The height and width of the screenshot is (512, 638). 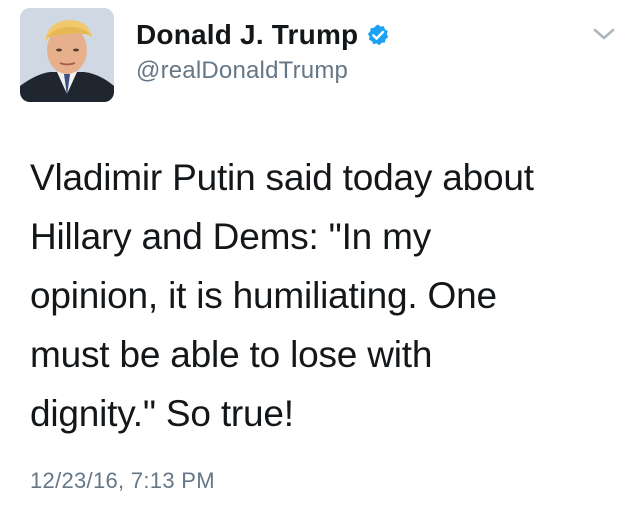 What do you see at coordinates (247, 35) in the screenshot?
I see `display-name: Donald J. Trump` at bounding box center [247, 35].